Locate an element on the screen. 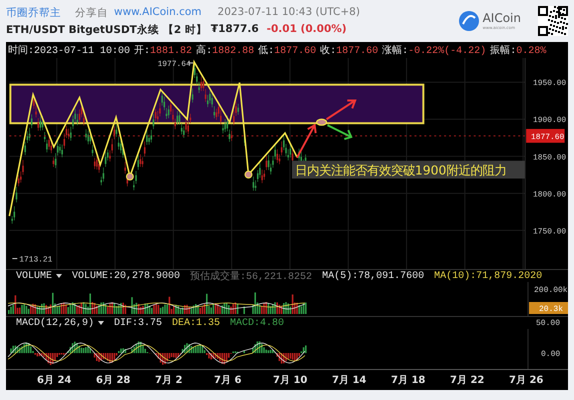  info-label: 时间: is located at coordinates (21, 51).